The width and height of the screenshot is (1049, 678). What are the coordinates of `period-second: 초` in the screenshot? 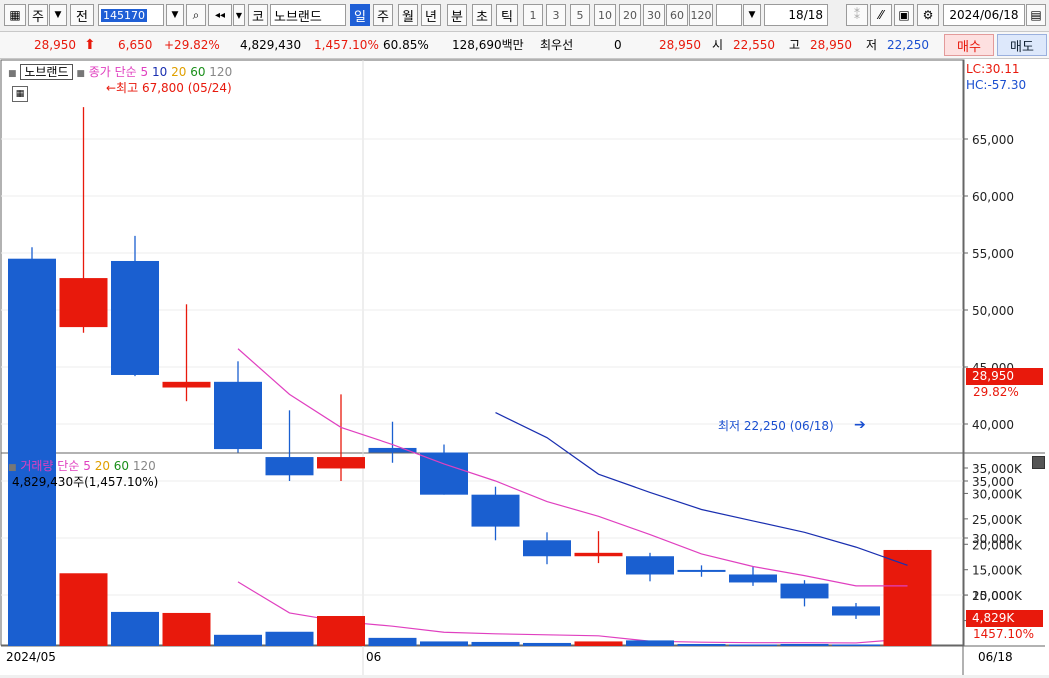 It's located at (482, 15).